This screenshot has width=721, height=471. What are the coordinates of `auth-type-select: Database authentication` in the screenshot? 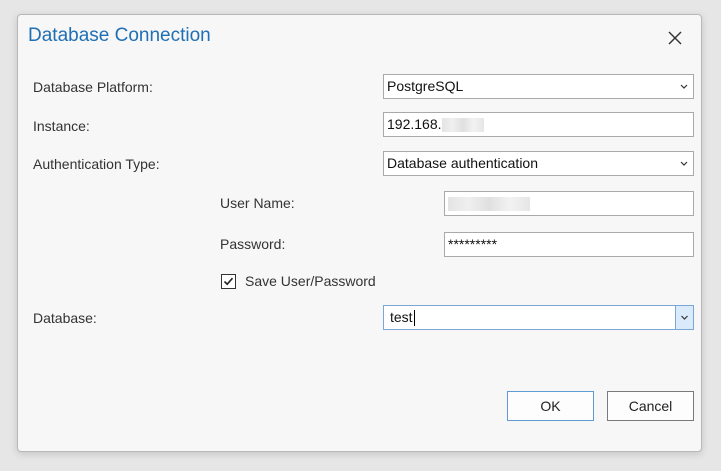 It's located at (538, 163).